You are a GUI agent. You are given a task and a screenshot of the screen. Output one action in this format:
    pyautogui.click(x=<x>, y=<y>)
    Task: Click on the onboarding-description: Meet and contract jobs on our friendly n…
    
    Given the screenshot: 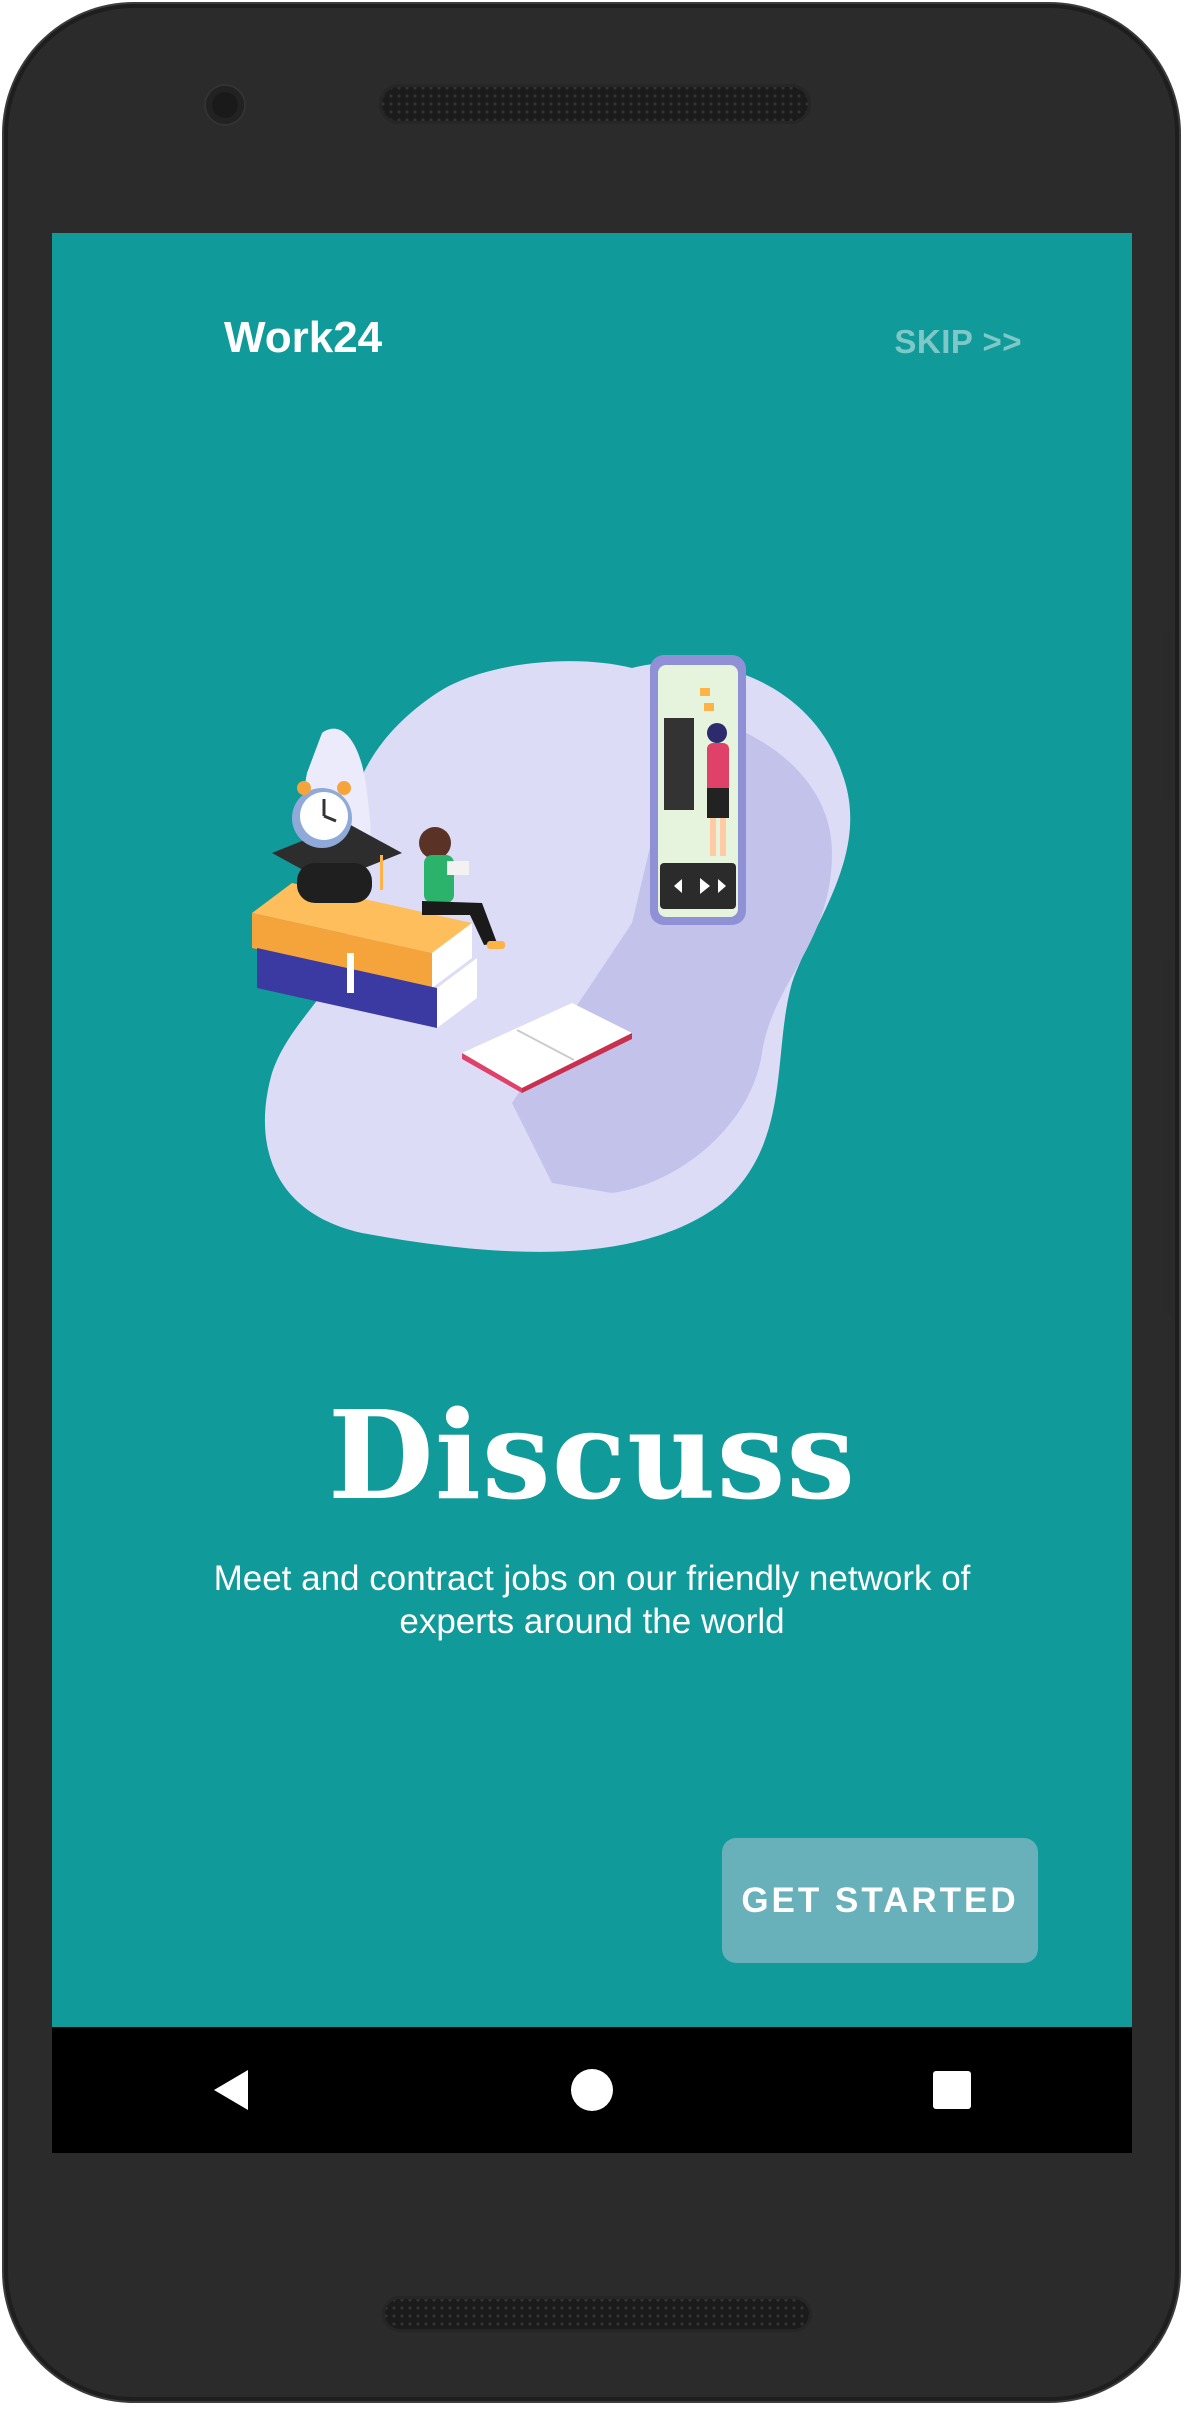 What is the action you would take?
    pyautogui.click(x=592, y=1600)
    